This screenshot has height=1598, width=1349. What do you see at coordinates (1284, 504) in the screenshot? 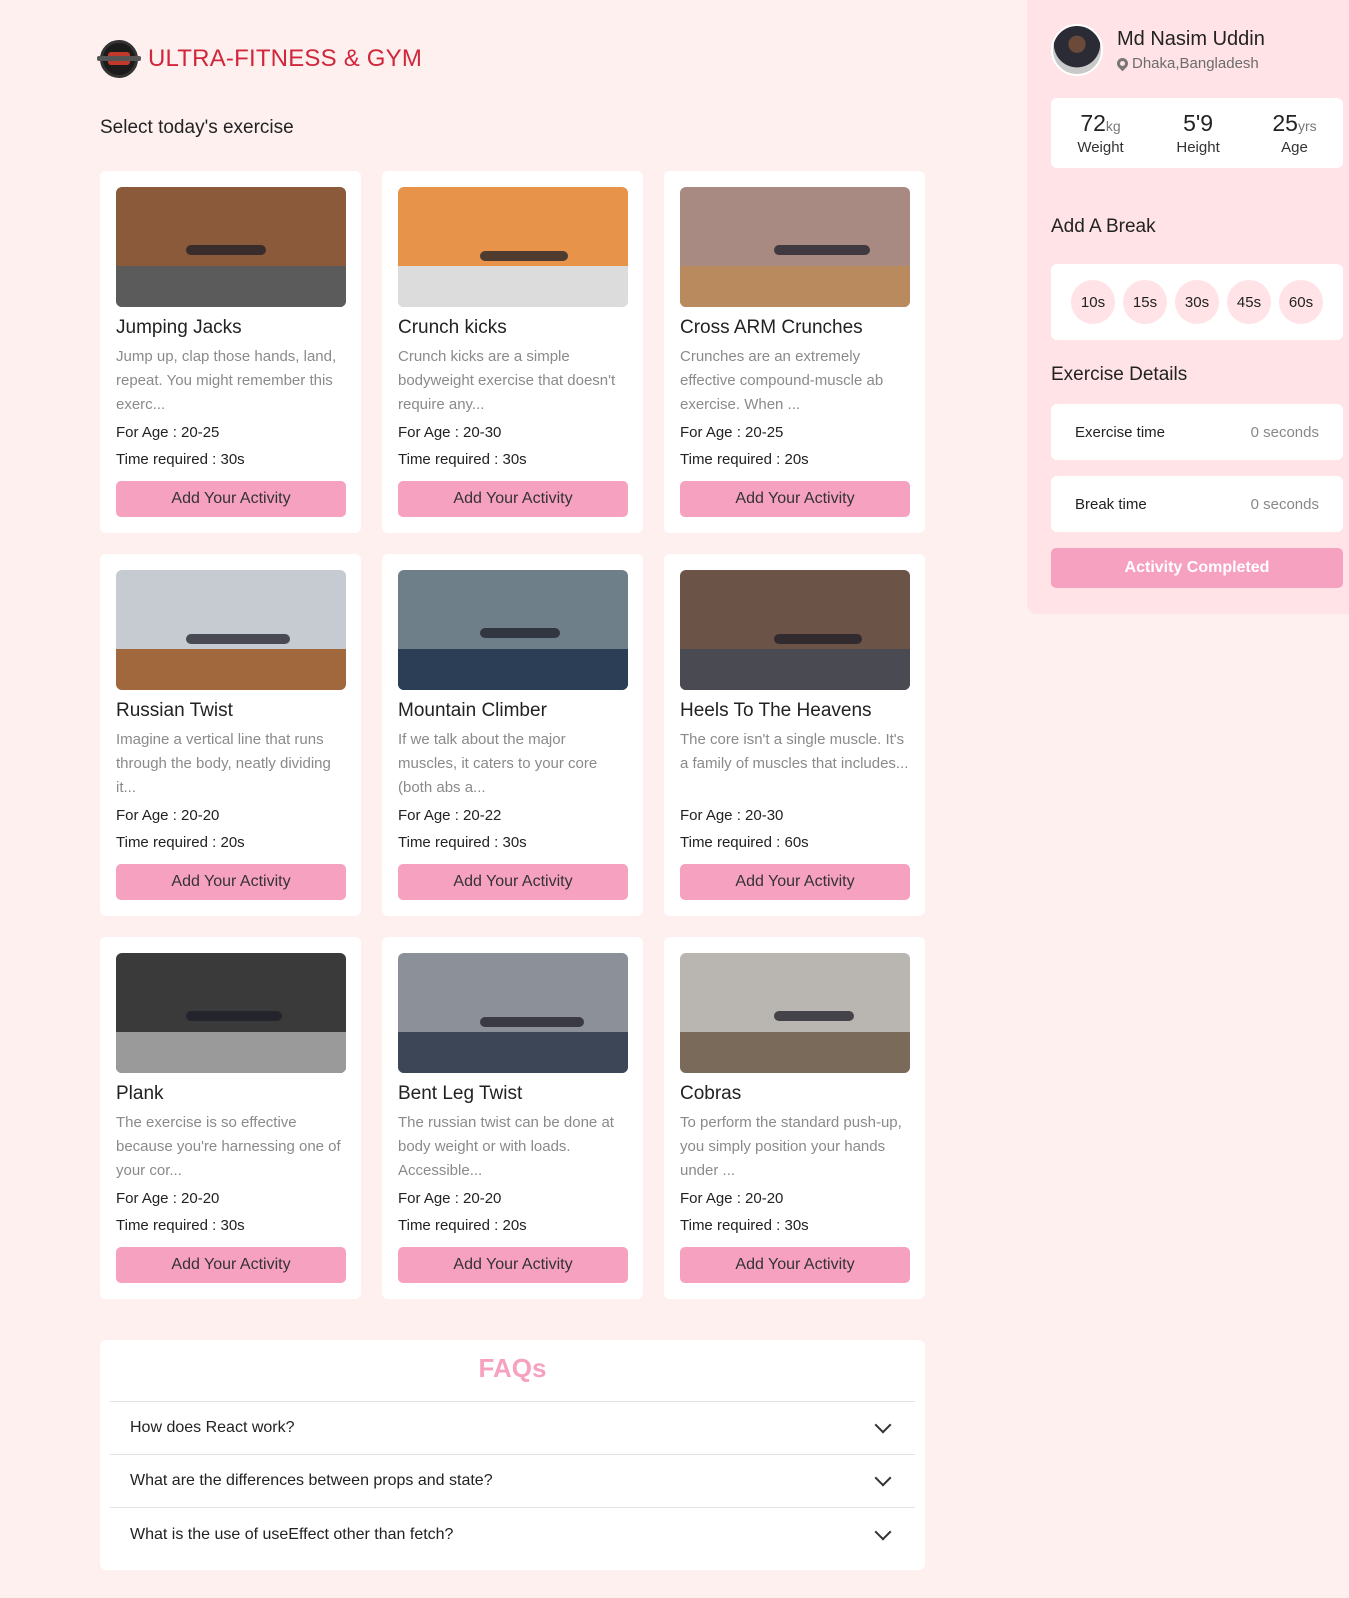
I see `break-time-value: 0 seconds` at bounding box center [1284, 504].